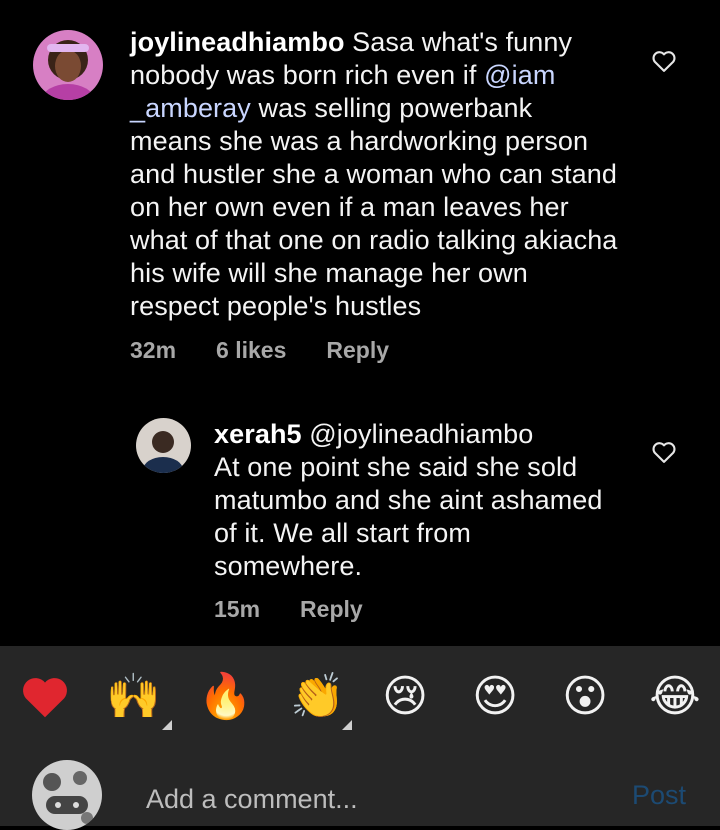  What do you see at coordinates (251, 350) in the screenshot?
I see `likes-count: 6 likes` at bounding box center [251, 350].